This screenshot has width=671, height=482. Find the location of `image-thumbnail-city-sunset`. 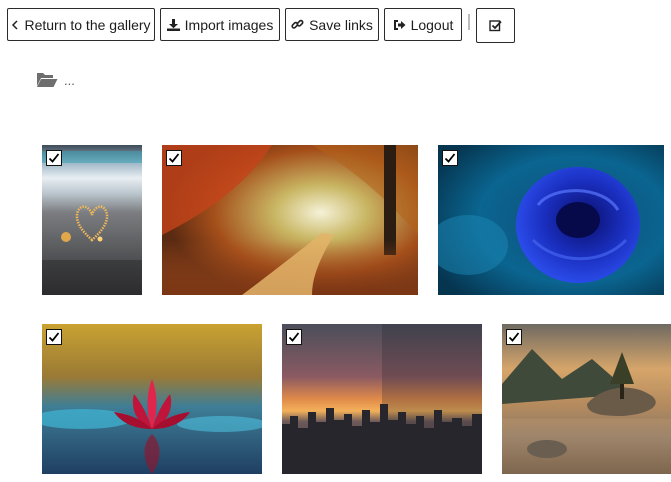

image-thumbnail-city-sunset is located at coordinates (382, 399).